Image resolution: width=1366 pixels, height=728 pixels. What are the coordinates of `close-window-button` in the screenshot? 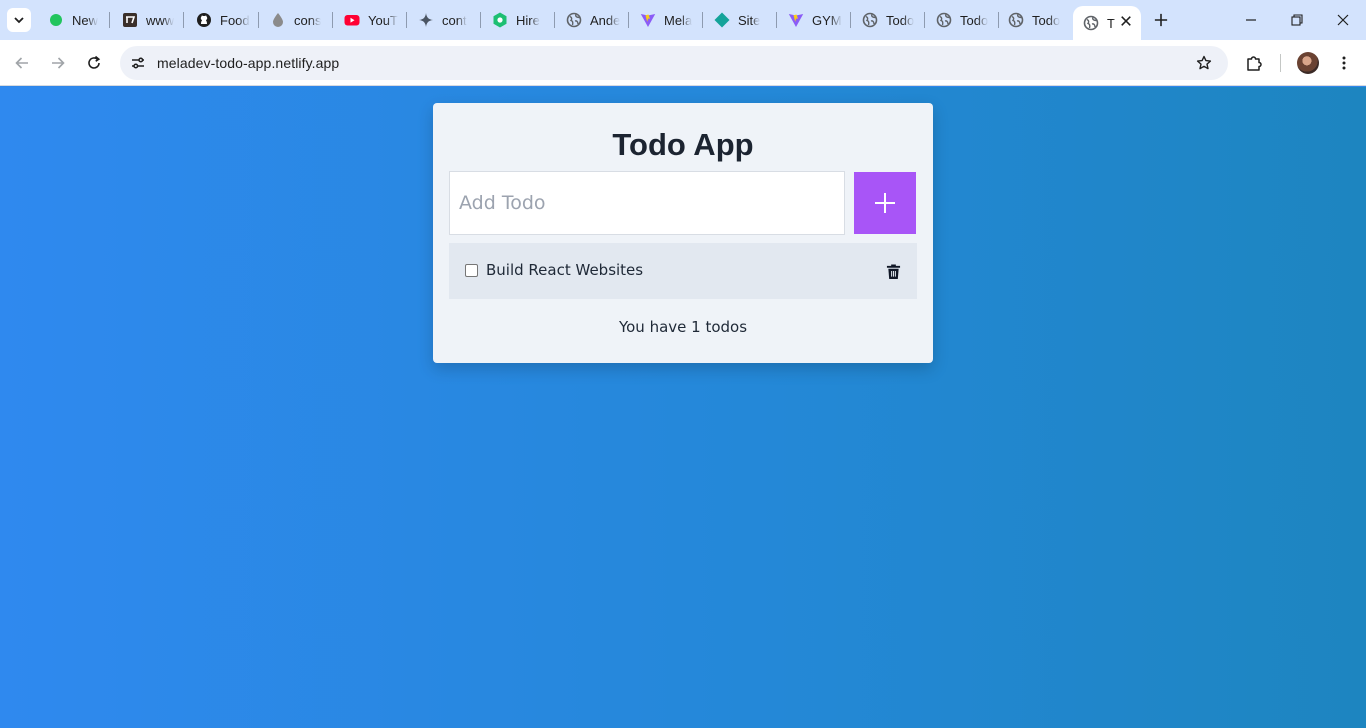 It's located at (1343, 20).